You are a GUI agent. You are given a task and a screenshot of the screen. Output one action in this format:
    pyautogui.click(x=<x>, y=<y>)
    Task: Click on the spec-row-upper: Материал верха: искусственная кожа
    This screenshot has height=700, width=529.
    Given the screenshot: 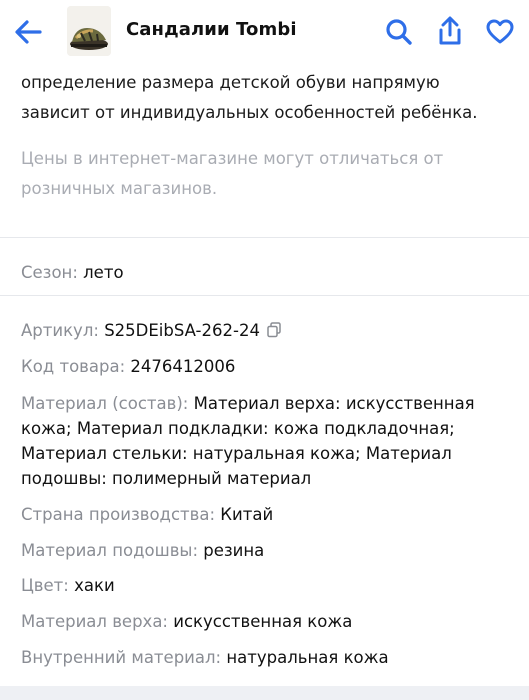 What is the action you would take?
    pyautogui.click(x=266, y=621)
    